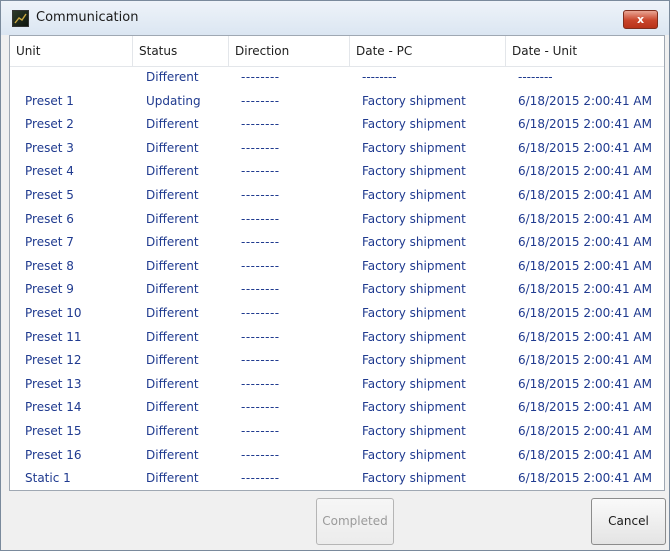 Image resolution: width=670 pixels, height=551 pixels. Describe the element at coordinates (49, 171) in the screenshot. I see `row-unit: Preset 4` at that location.